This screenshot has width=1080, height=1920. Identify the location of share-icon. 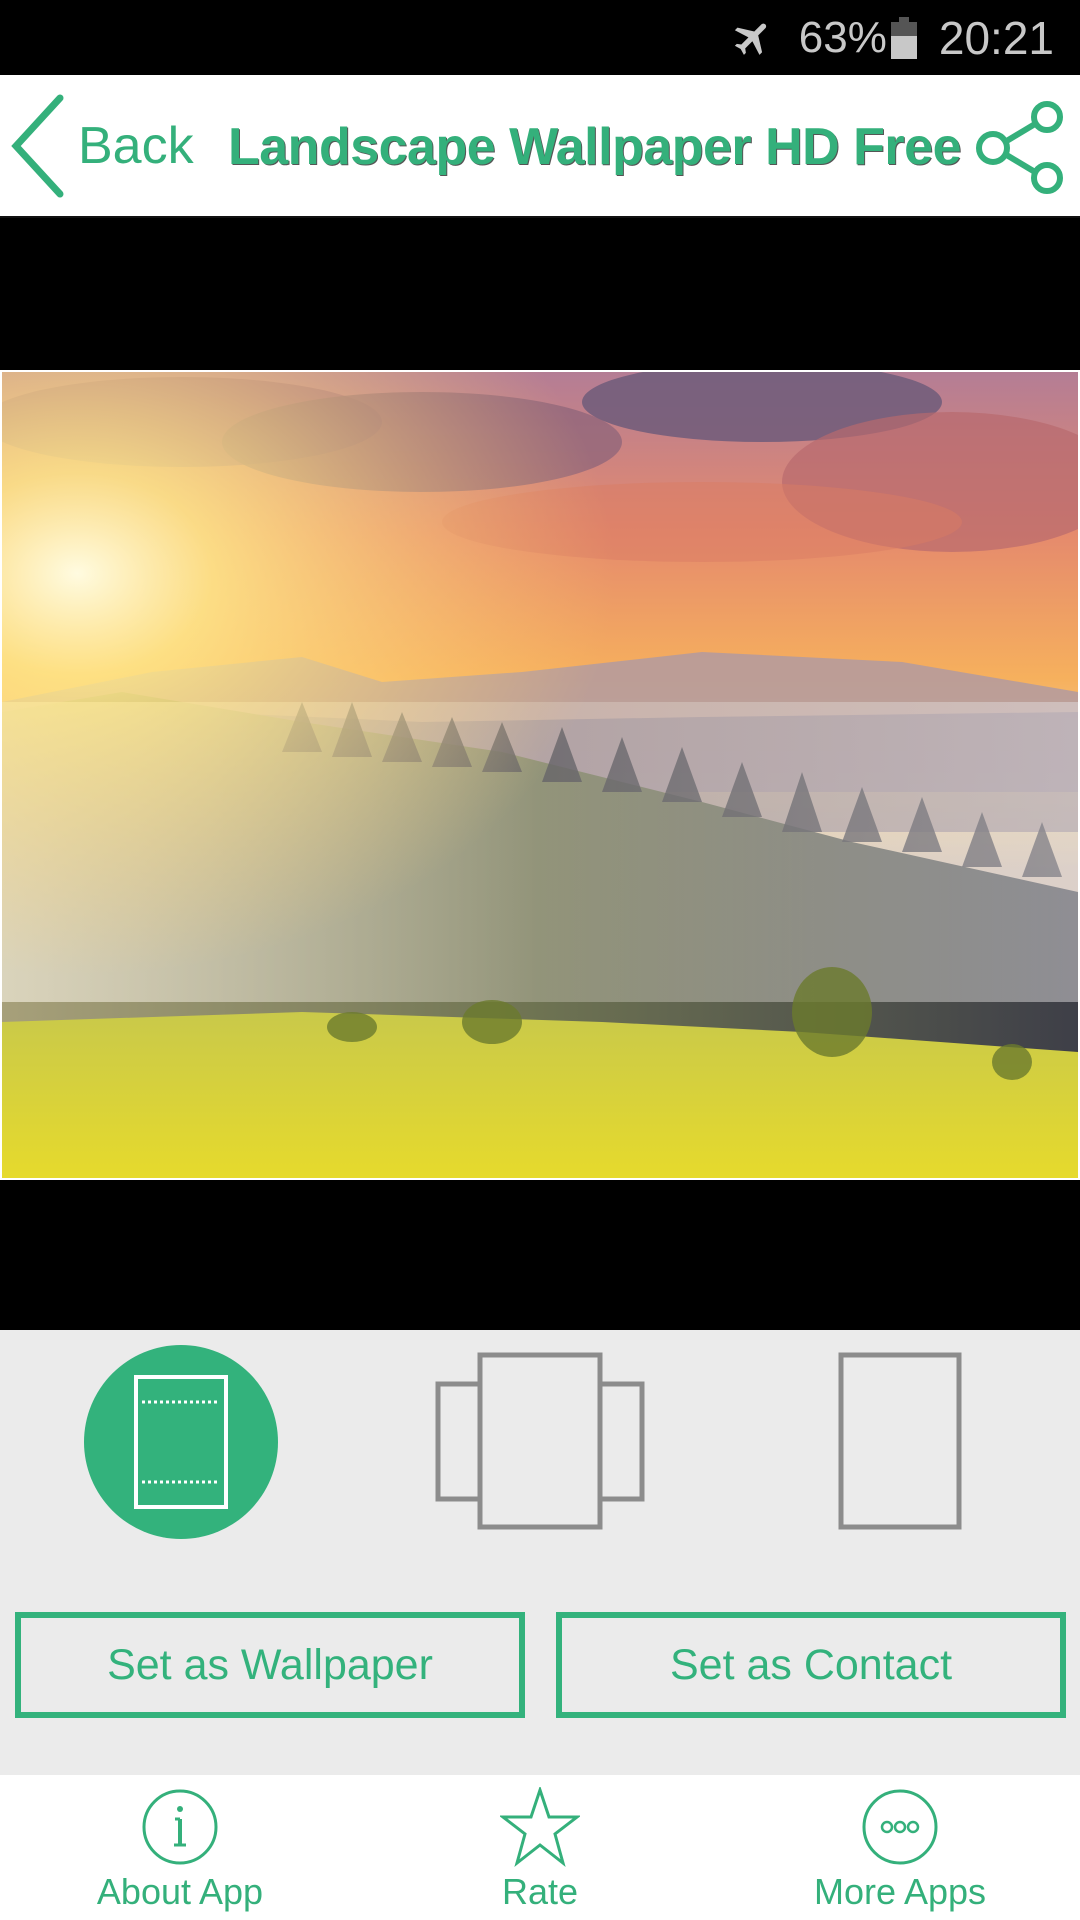
(1020, 147).